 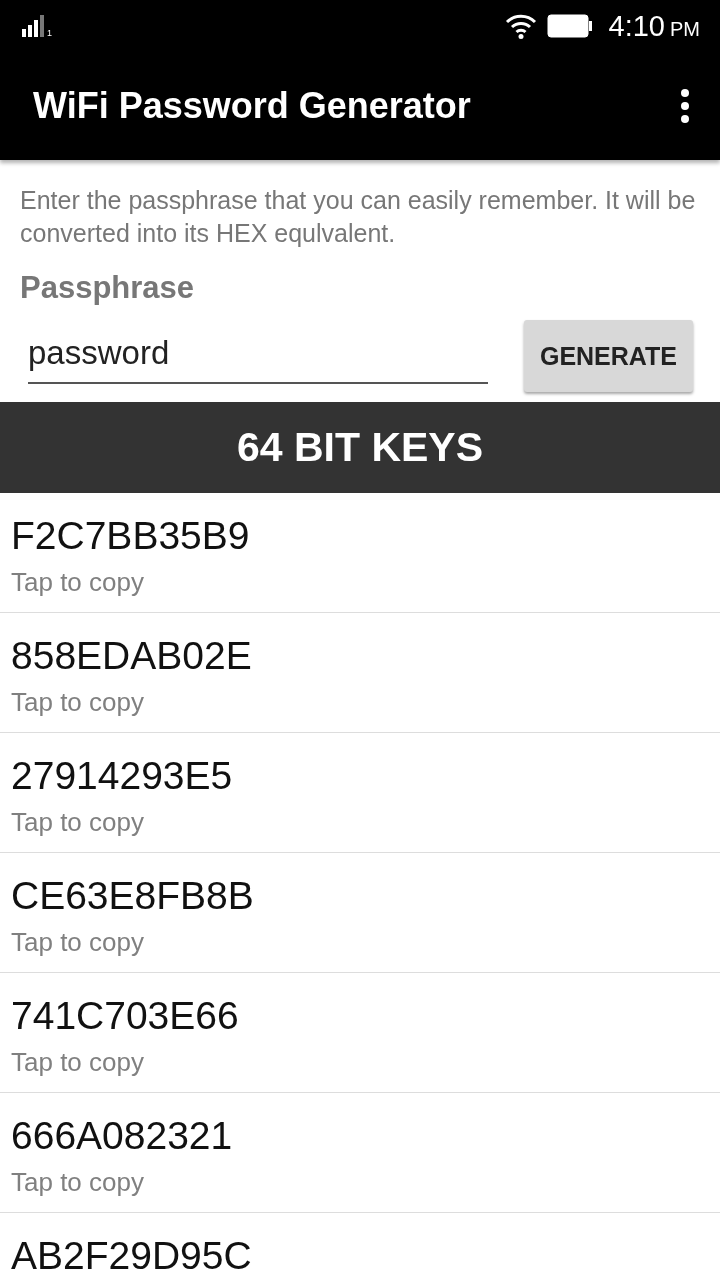 I want to click on battery-icon, so click(x=569, y=26).